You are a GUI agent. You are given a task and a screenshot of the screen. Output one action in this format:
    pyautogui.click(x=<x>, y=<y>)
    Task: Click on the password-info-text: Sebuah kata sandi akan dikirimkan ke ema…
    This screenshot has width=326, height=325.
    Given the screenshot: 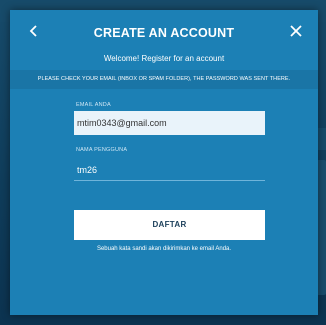 What is the action you would take?
    pyautogui.click(x=164, y=249)
    